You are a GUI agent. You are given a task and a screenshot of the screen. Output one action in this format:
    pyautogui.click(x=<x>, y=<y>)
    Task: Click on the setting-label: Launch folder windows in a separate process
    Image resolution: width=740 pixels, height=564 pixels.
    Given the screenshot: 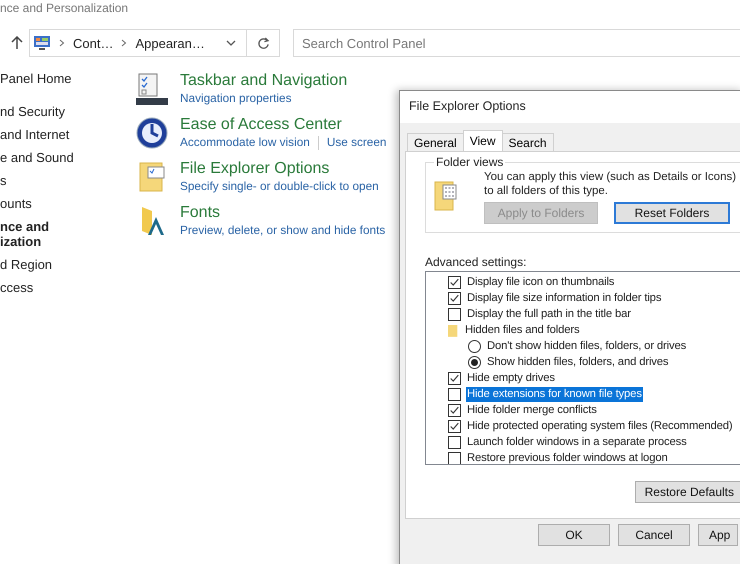 What is the action you would take?
    pyautogui.click(x=577, y=442)
    